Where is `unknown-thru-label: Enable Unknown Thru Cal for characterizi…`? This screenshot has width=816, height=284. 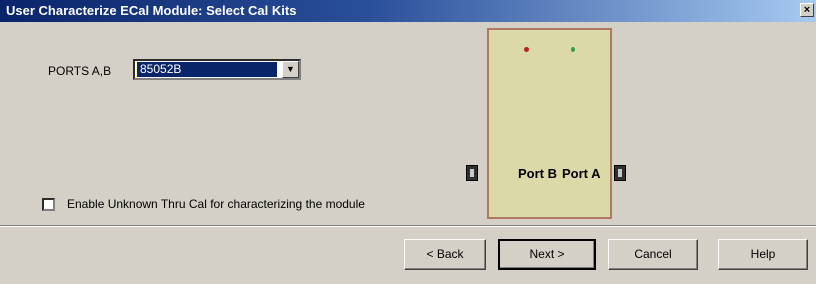 unknown-thru-label: Enable Unknown Thru Cal for characterizi… is located at coordinates (216, 204).